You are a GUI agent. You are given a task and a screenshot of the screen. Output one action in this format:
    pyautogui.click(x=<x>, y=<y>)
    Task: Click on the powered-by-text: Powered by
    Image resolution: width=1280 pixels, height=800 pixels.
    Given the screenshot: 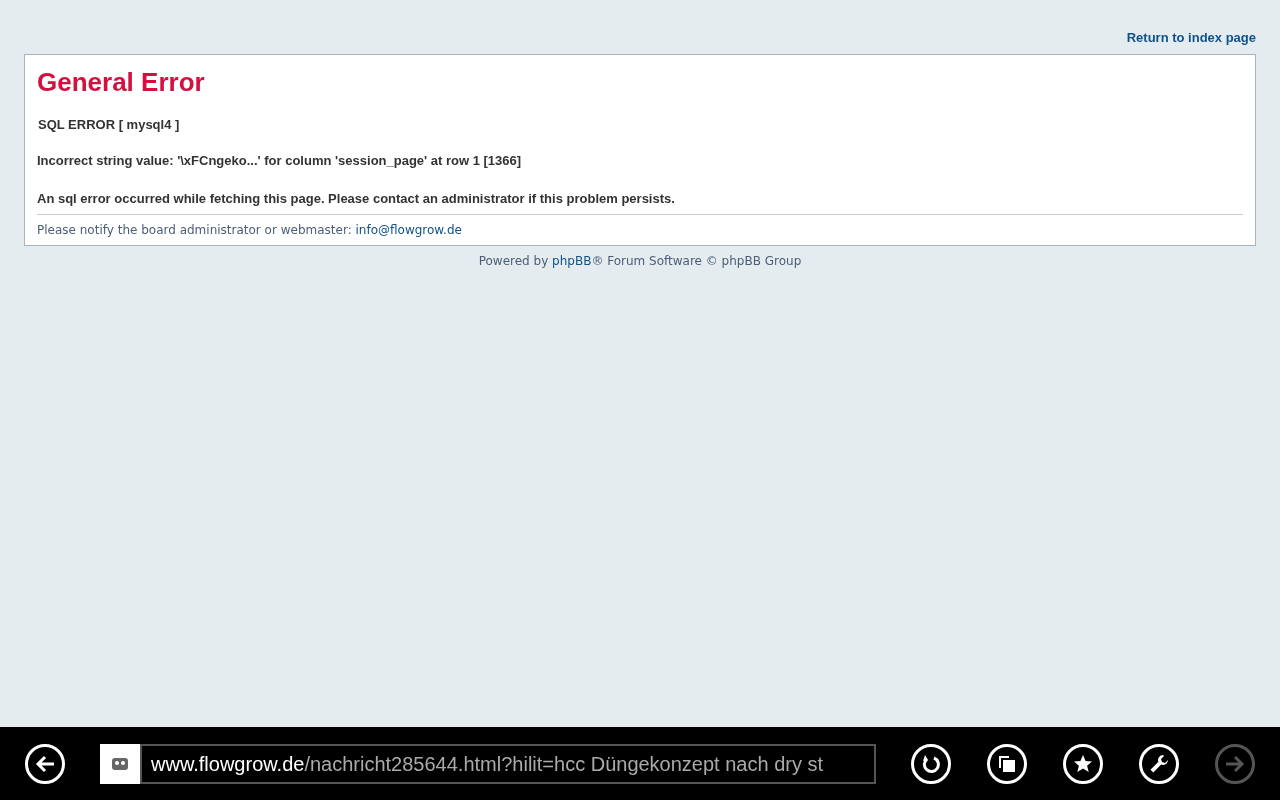 What is the action you would take?
    pyautogui.click(x=513, y=261)
    